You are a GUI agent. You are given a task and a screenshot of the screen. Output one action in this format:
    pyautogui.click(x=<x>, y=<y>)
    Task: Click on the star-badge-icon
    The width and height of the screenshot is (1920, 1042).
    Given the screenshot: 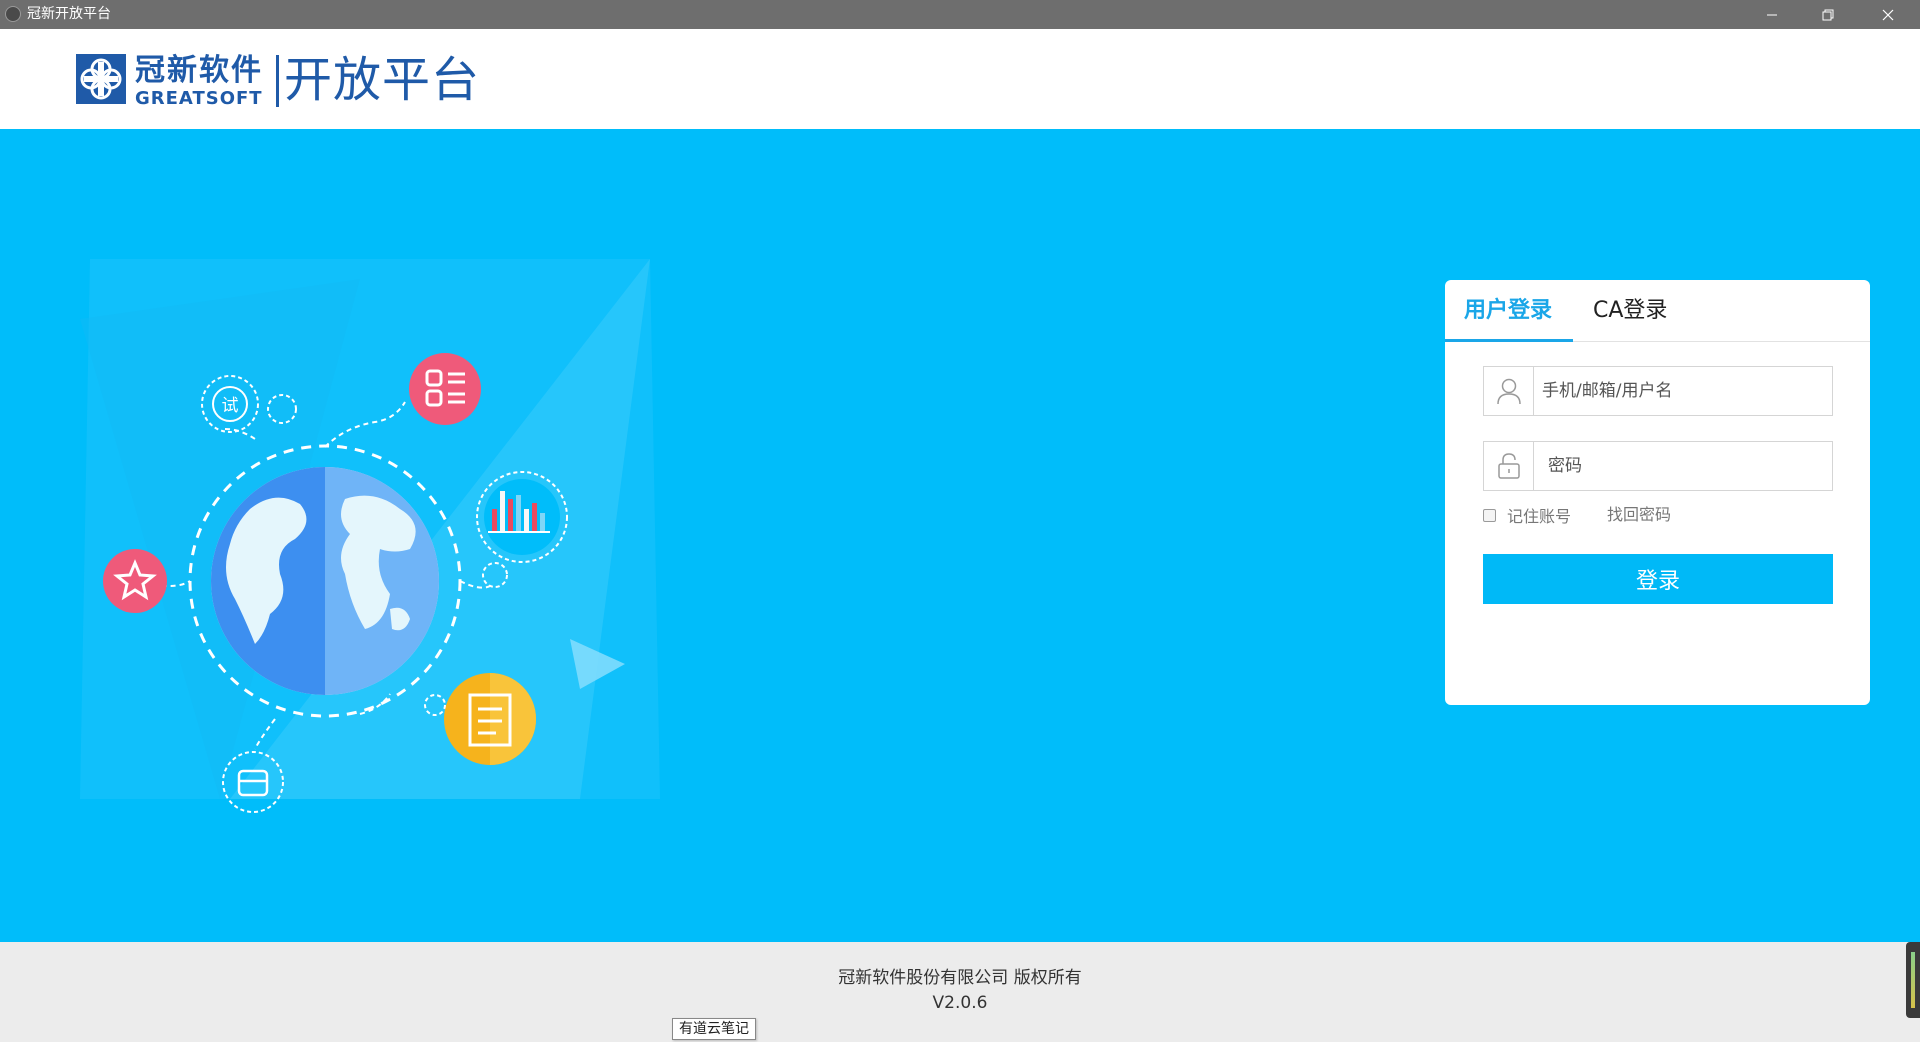 What is the action you would take?
    pyautogui.click(x=135, y=581)
    